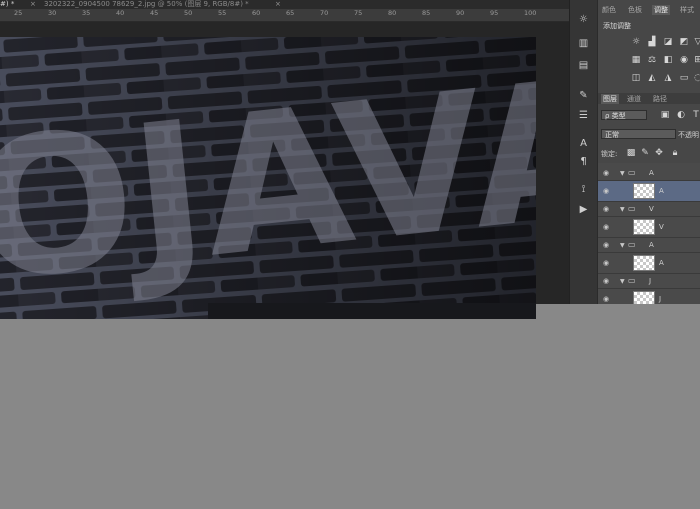 This screenshot has width=700, height=509. Describe the element at coordinates (661, 227) in the screenshot. I see `layer-name: V` at that location.